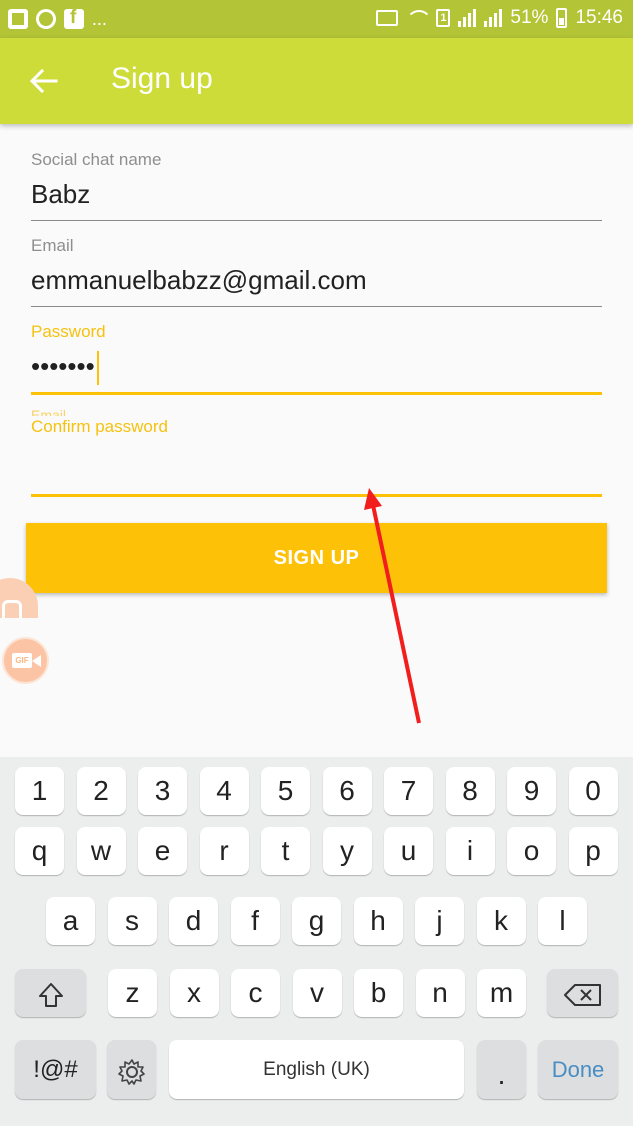 This screenshot has height=1126, width=633. Describe the element at coordinates (132, 993) in the screenshot. I see `letter-row3-key-1: z` at that location.